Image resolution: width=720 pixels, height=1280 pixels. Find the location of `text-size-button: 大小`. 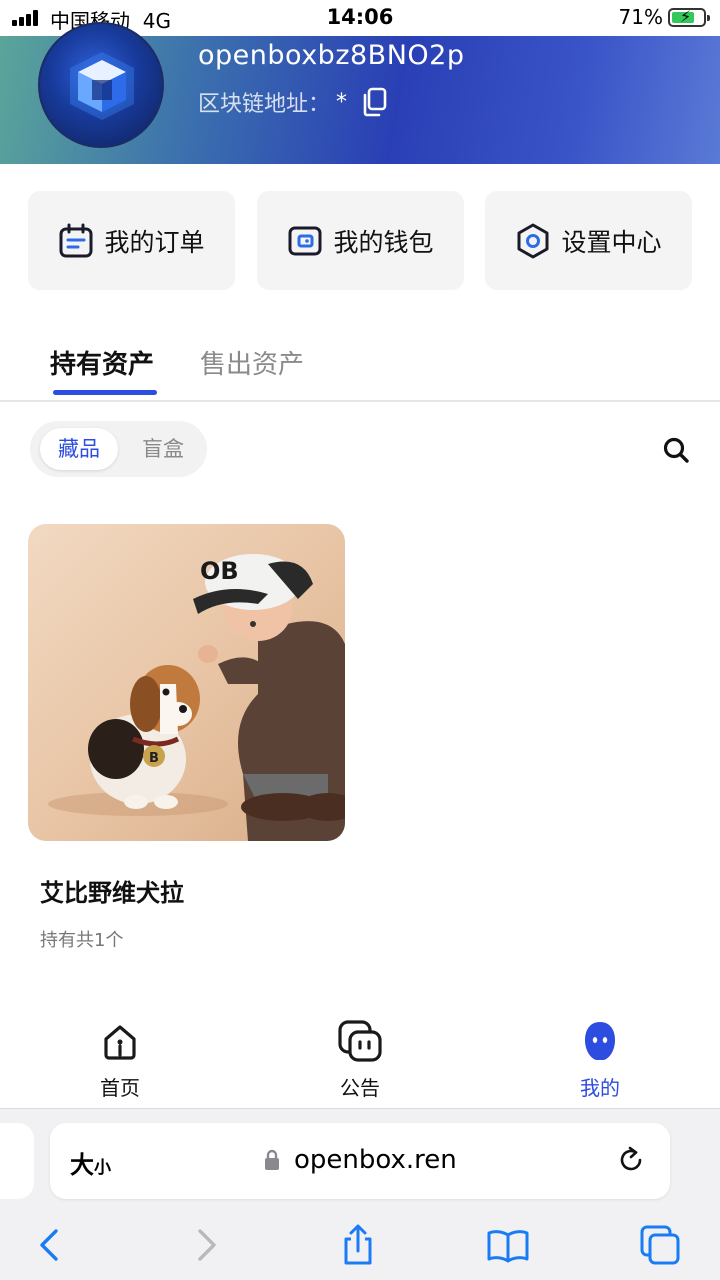

text-size-button: 大小 is located at coordinates (90, 1162).